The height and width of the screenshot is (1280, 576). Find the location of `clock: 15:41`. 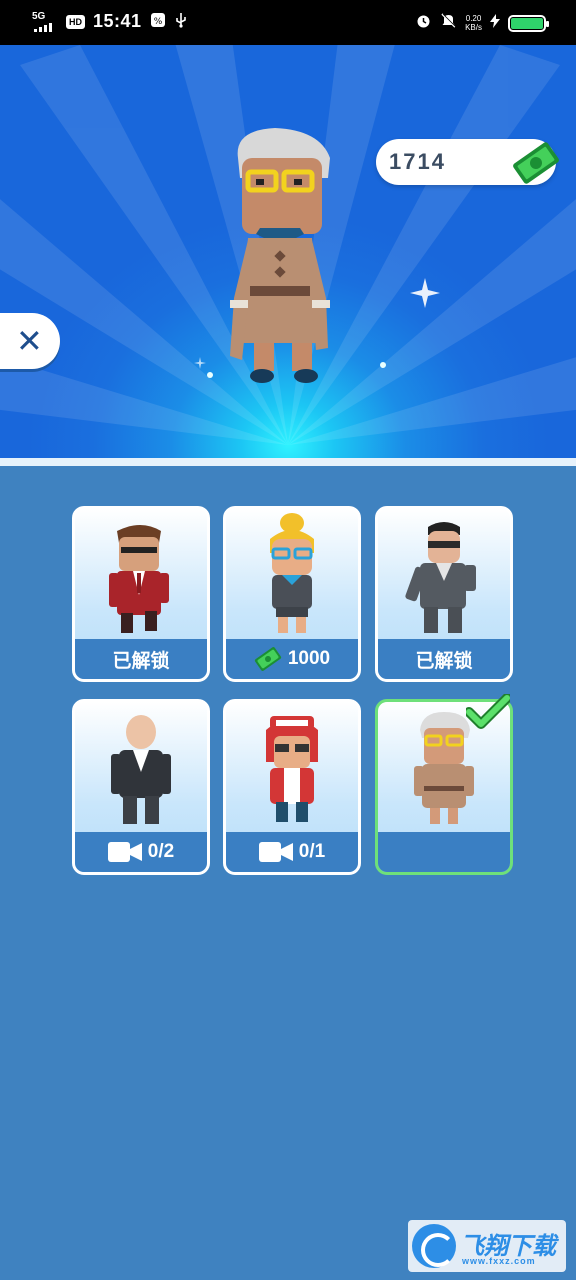

clock: 15:41 is located at coordinates (117, 21).